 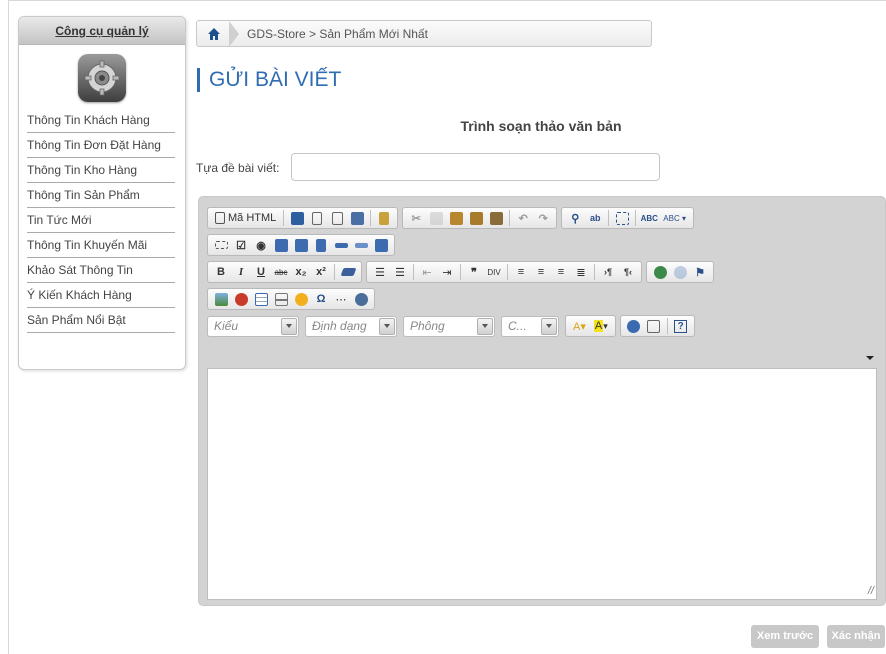 I want to click on superscript-button: x², so click(x=321, y=272).